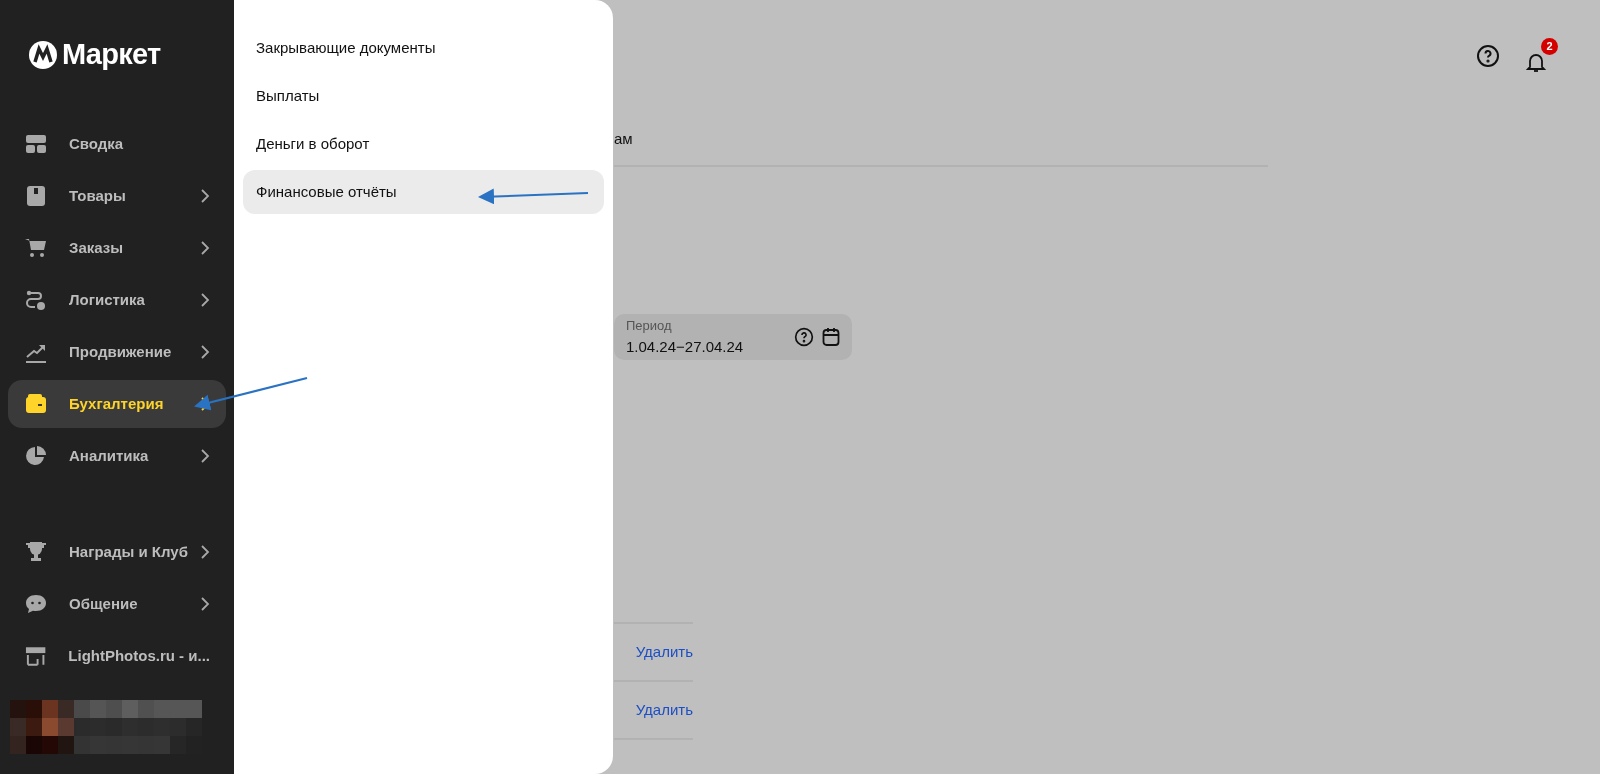  What do you see at coordinates (423, 96) in the screenshot?
I see `submenu-item: Выплаты` at bounding box center [423, 96].